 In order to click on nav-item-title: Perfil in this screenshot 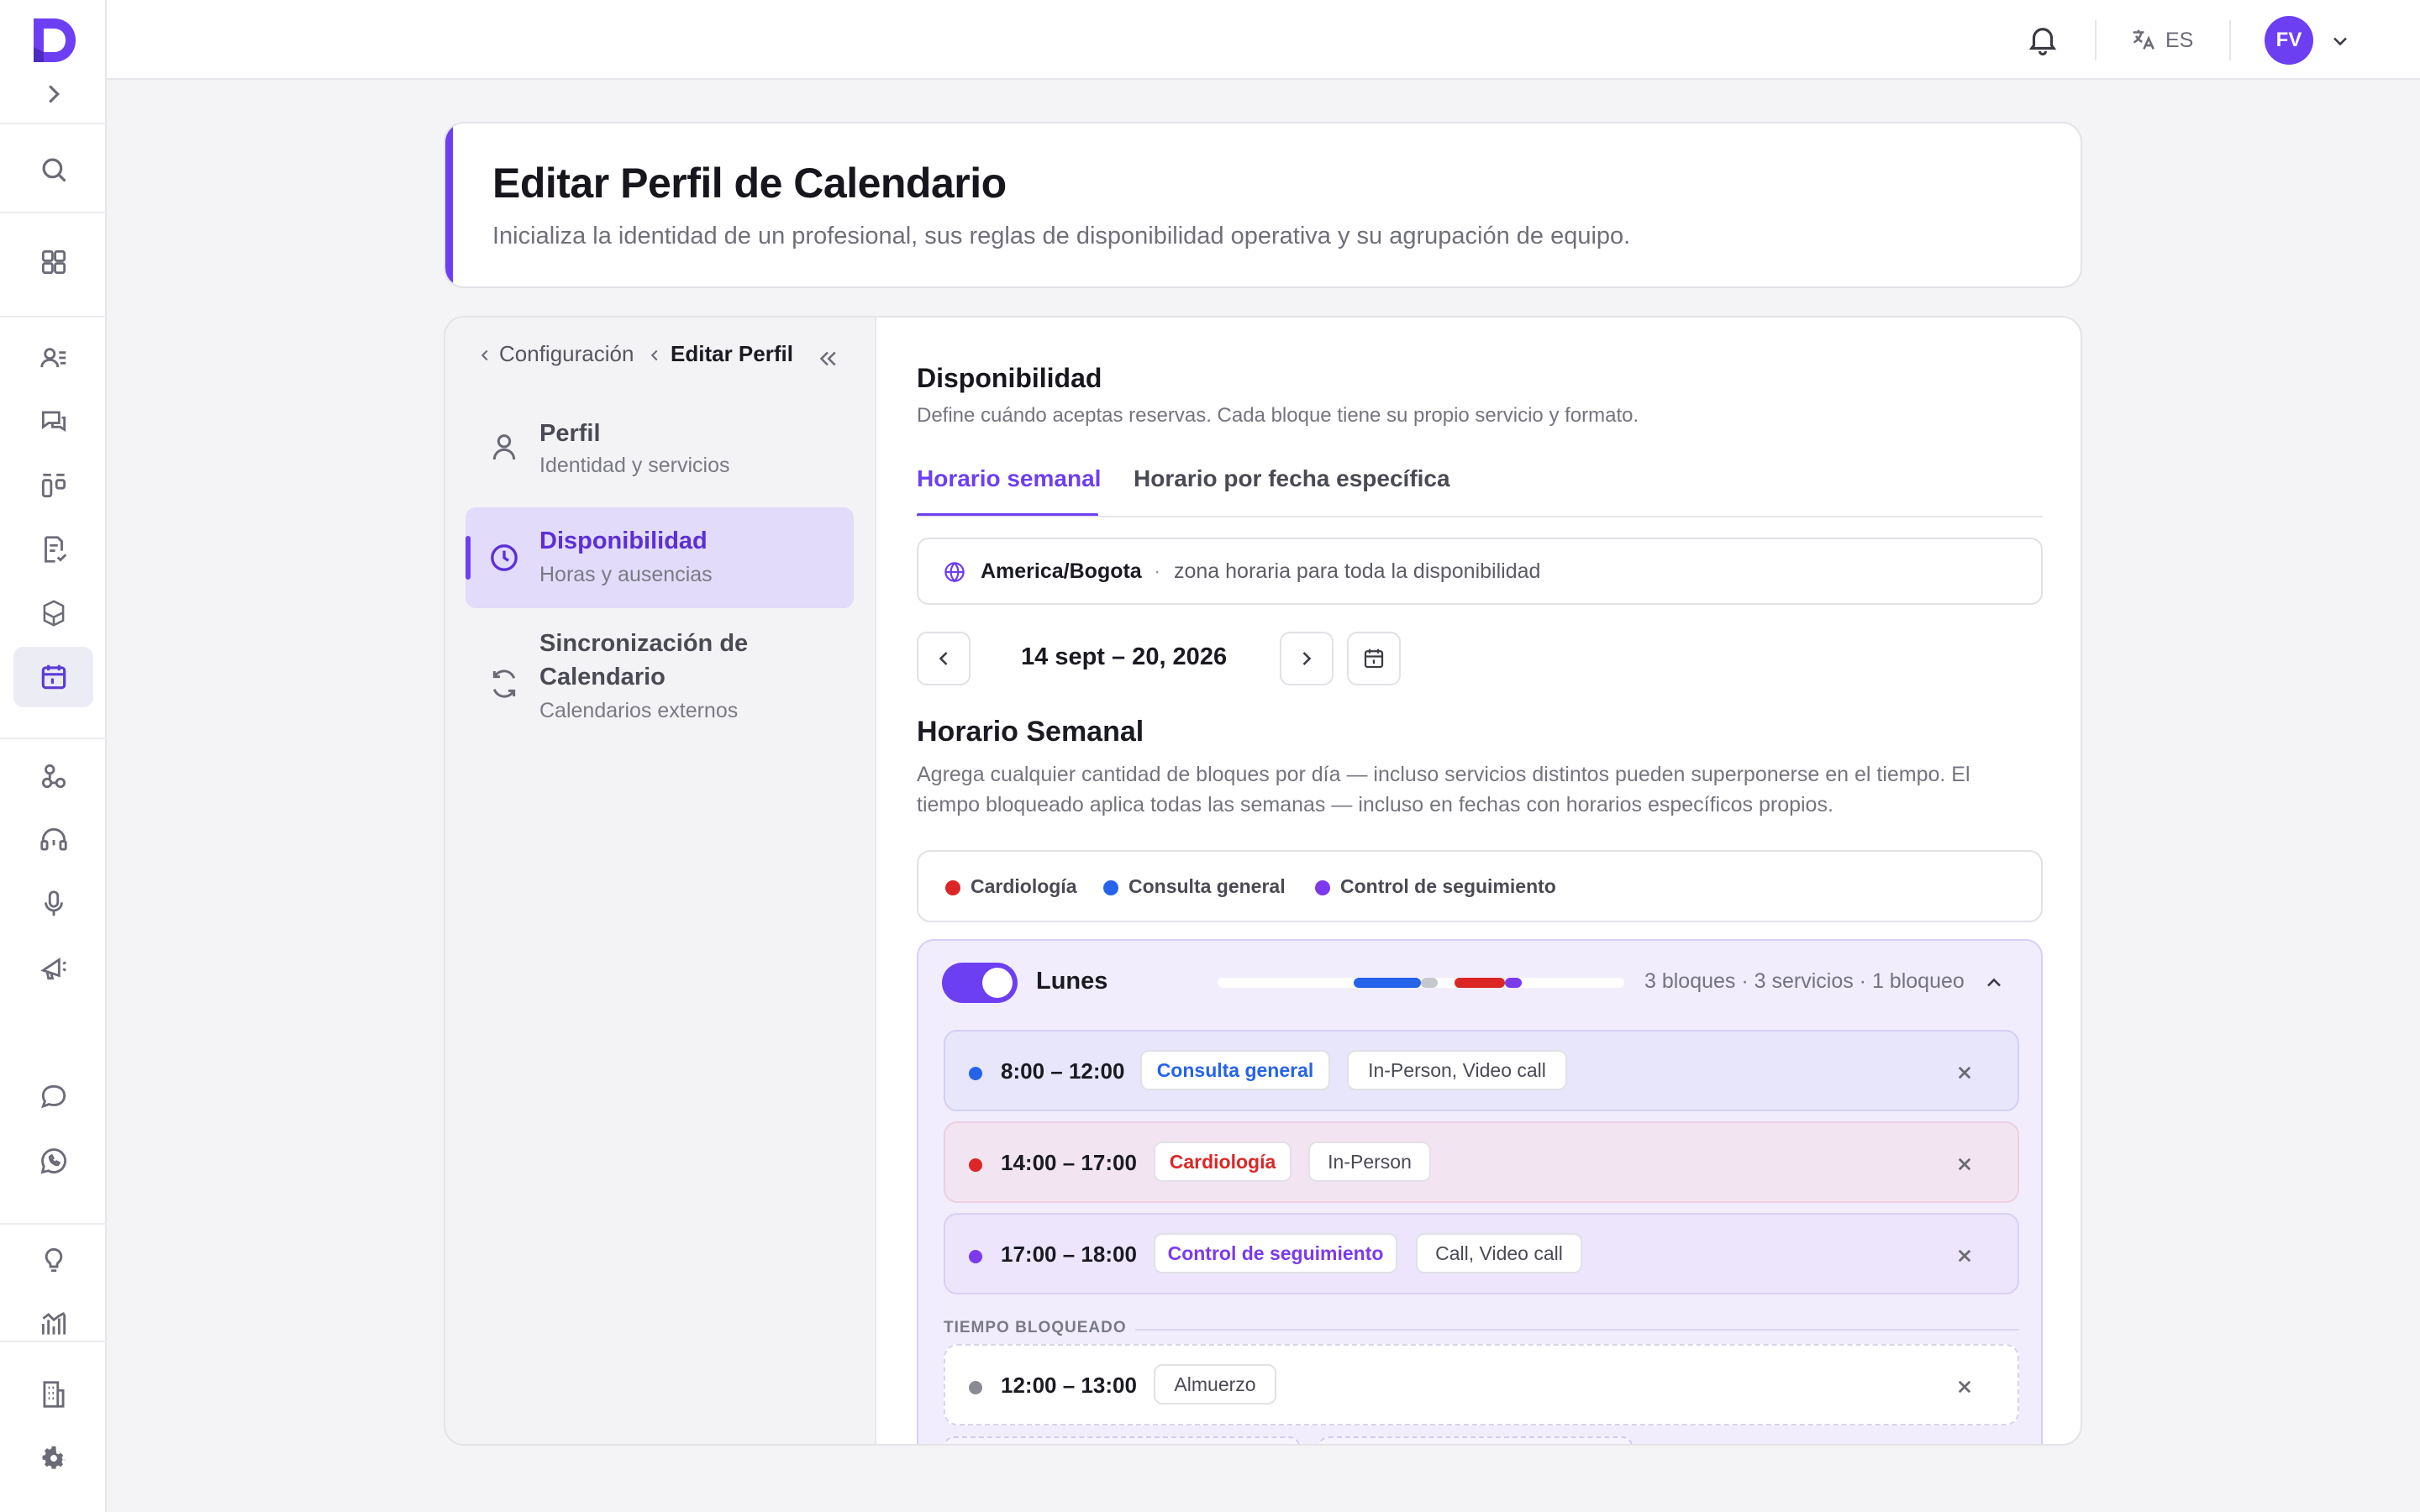, I will do `click(570, 433)`.